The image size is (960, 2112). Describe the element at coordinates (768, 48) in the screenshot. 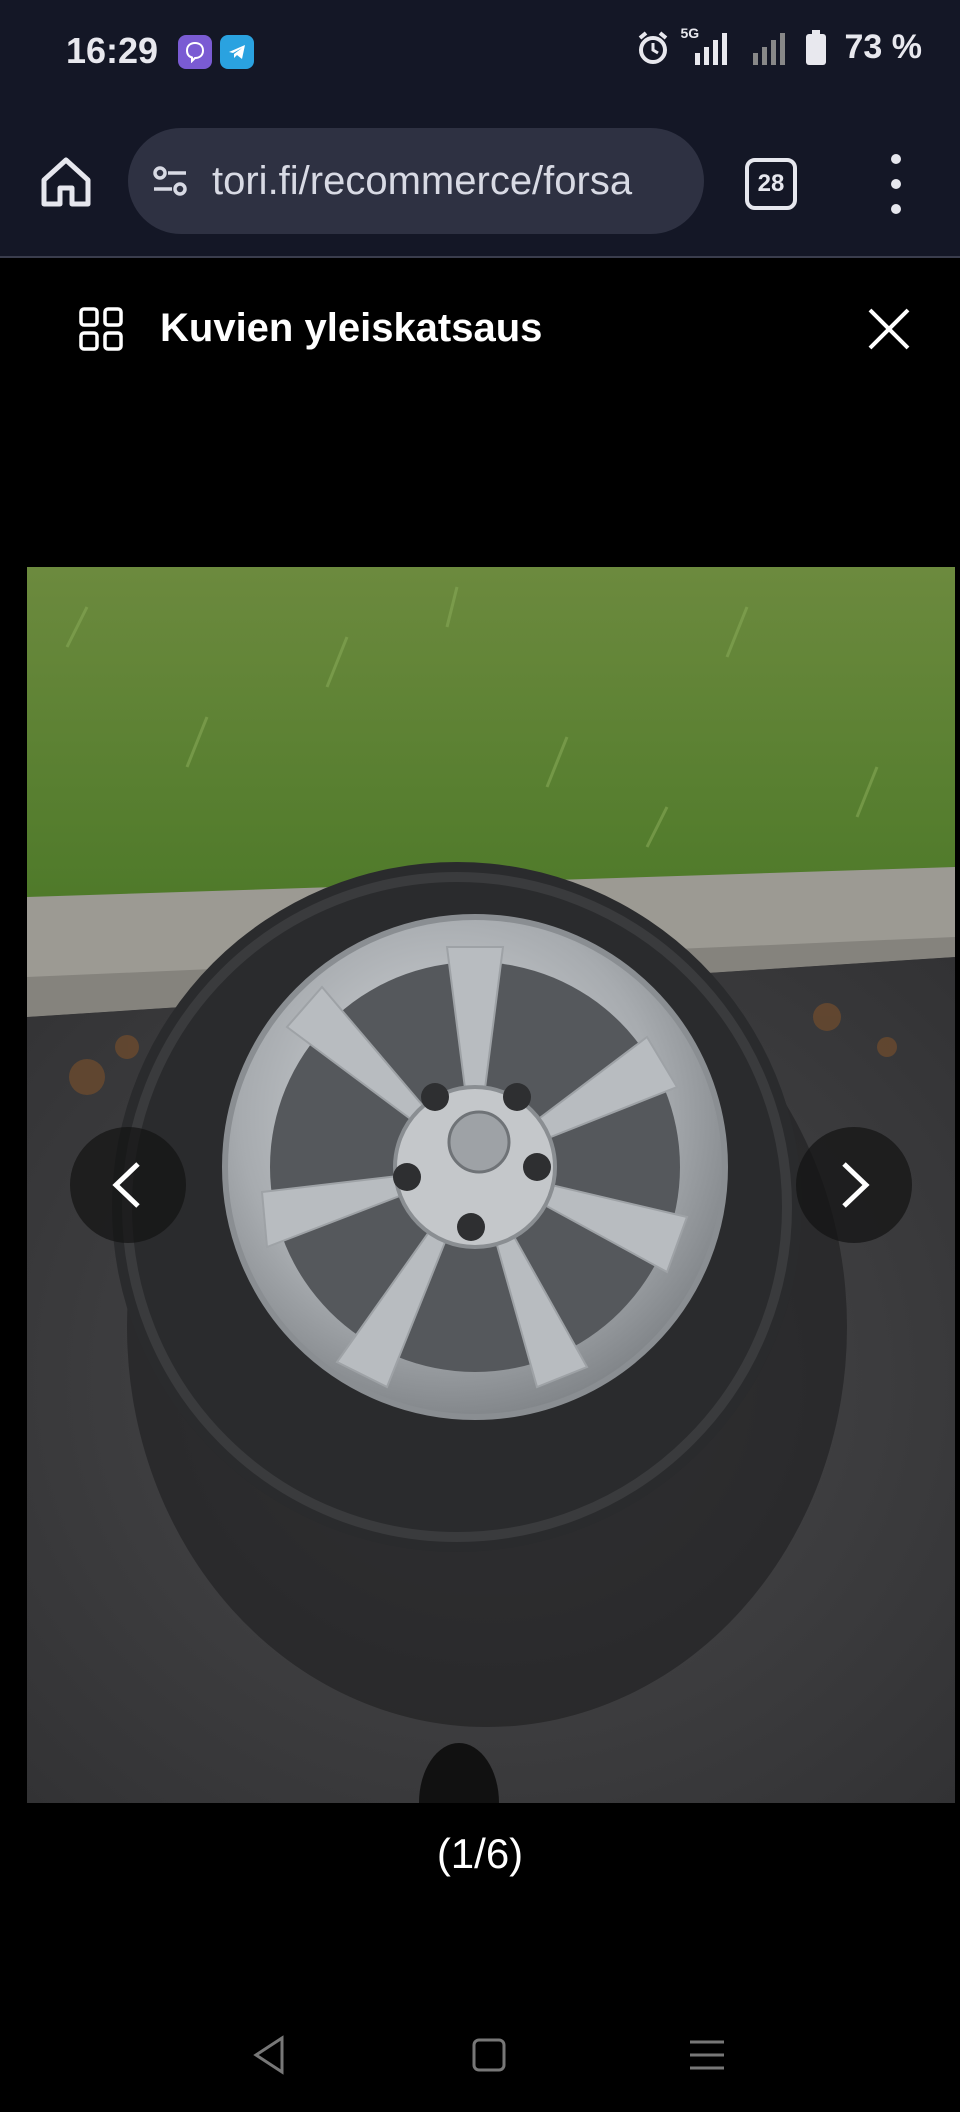

I see `signal-icon` at that location.